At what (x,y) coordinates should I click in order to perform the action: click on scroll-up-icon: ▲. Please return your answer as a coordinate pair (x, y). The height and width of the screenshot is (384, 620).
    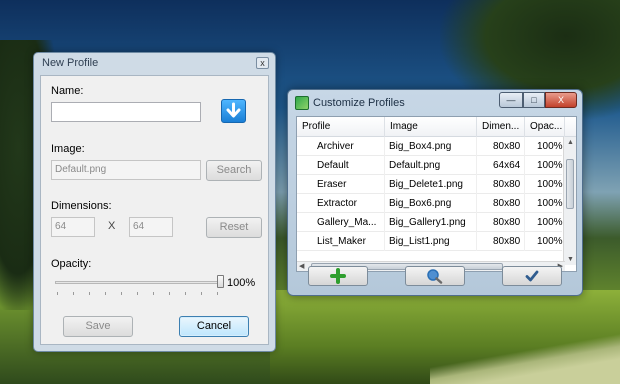
    Looking at the image, I should click on (570, 142).